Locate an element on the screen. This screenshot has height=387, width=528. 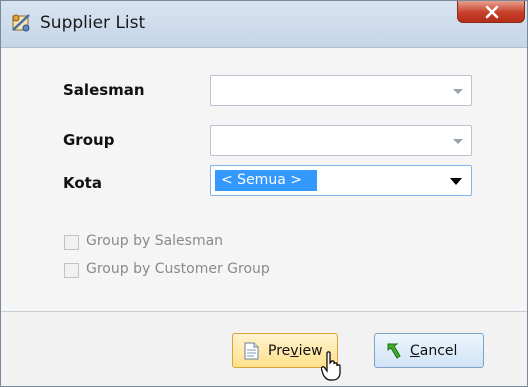
cancel-button: Cancel is located at coordinates (429, 350).